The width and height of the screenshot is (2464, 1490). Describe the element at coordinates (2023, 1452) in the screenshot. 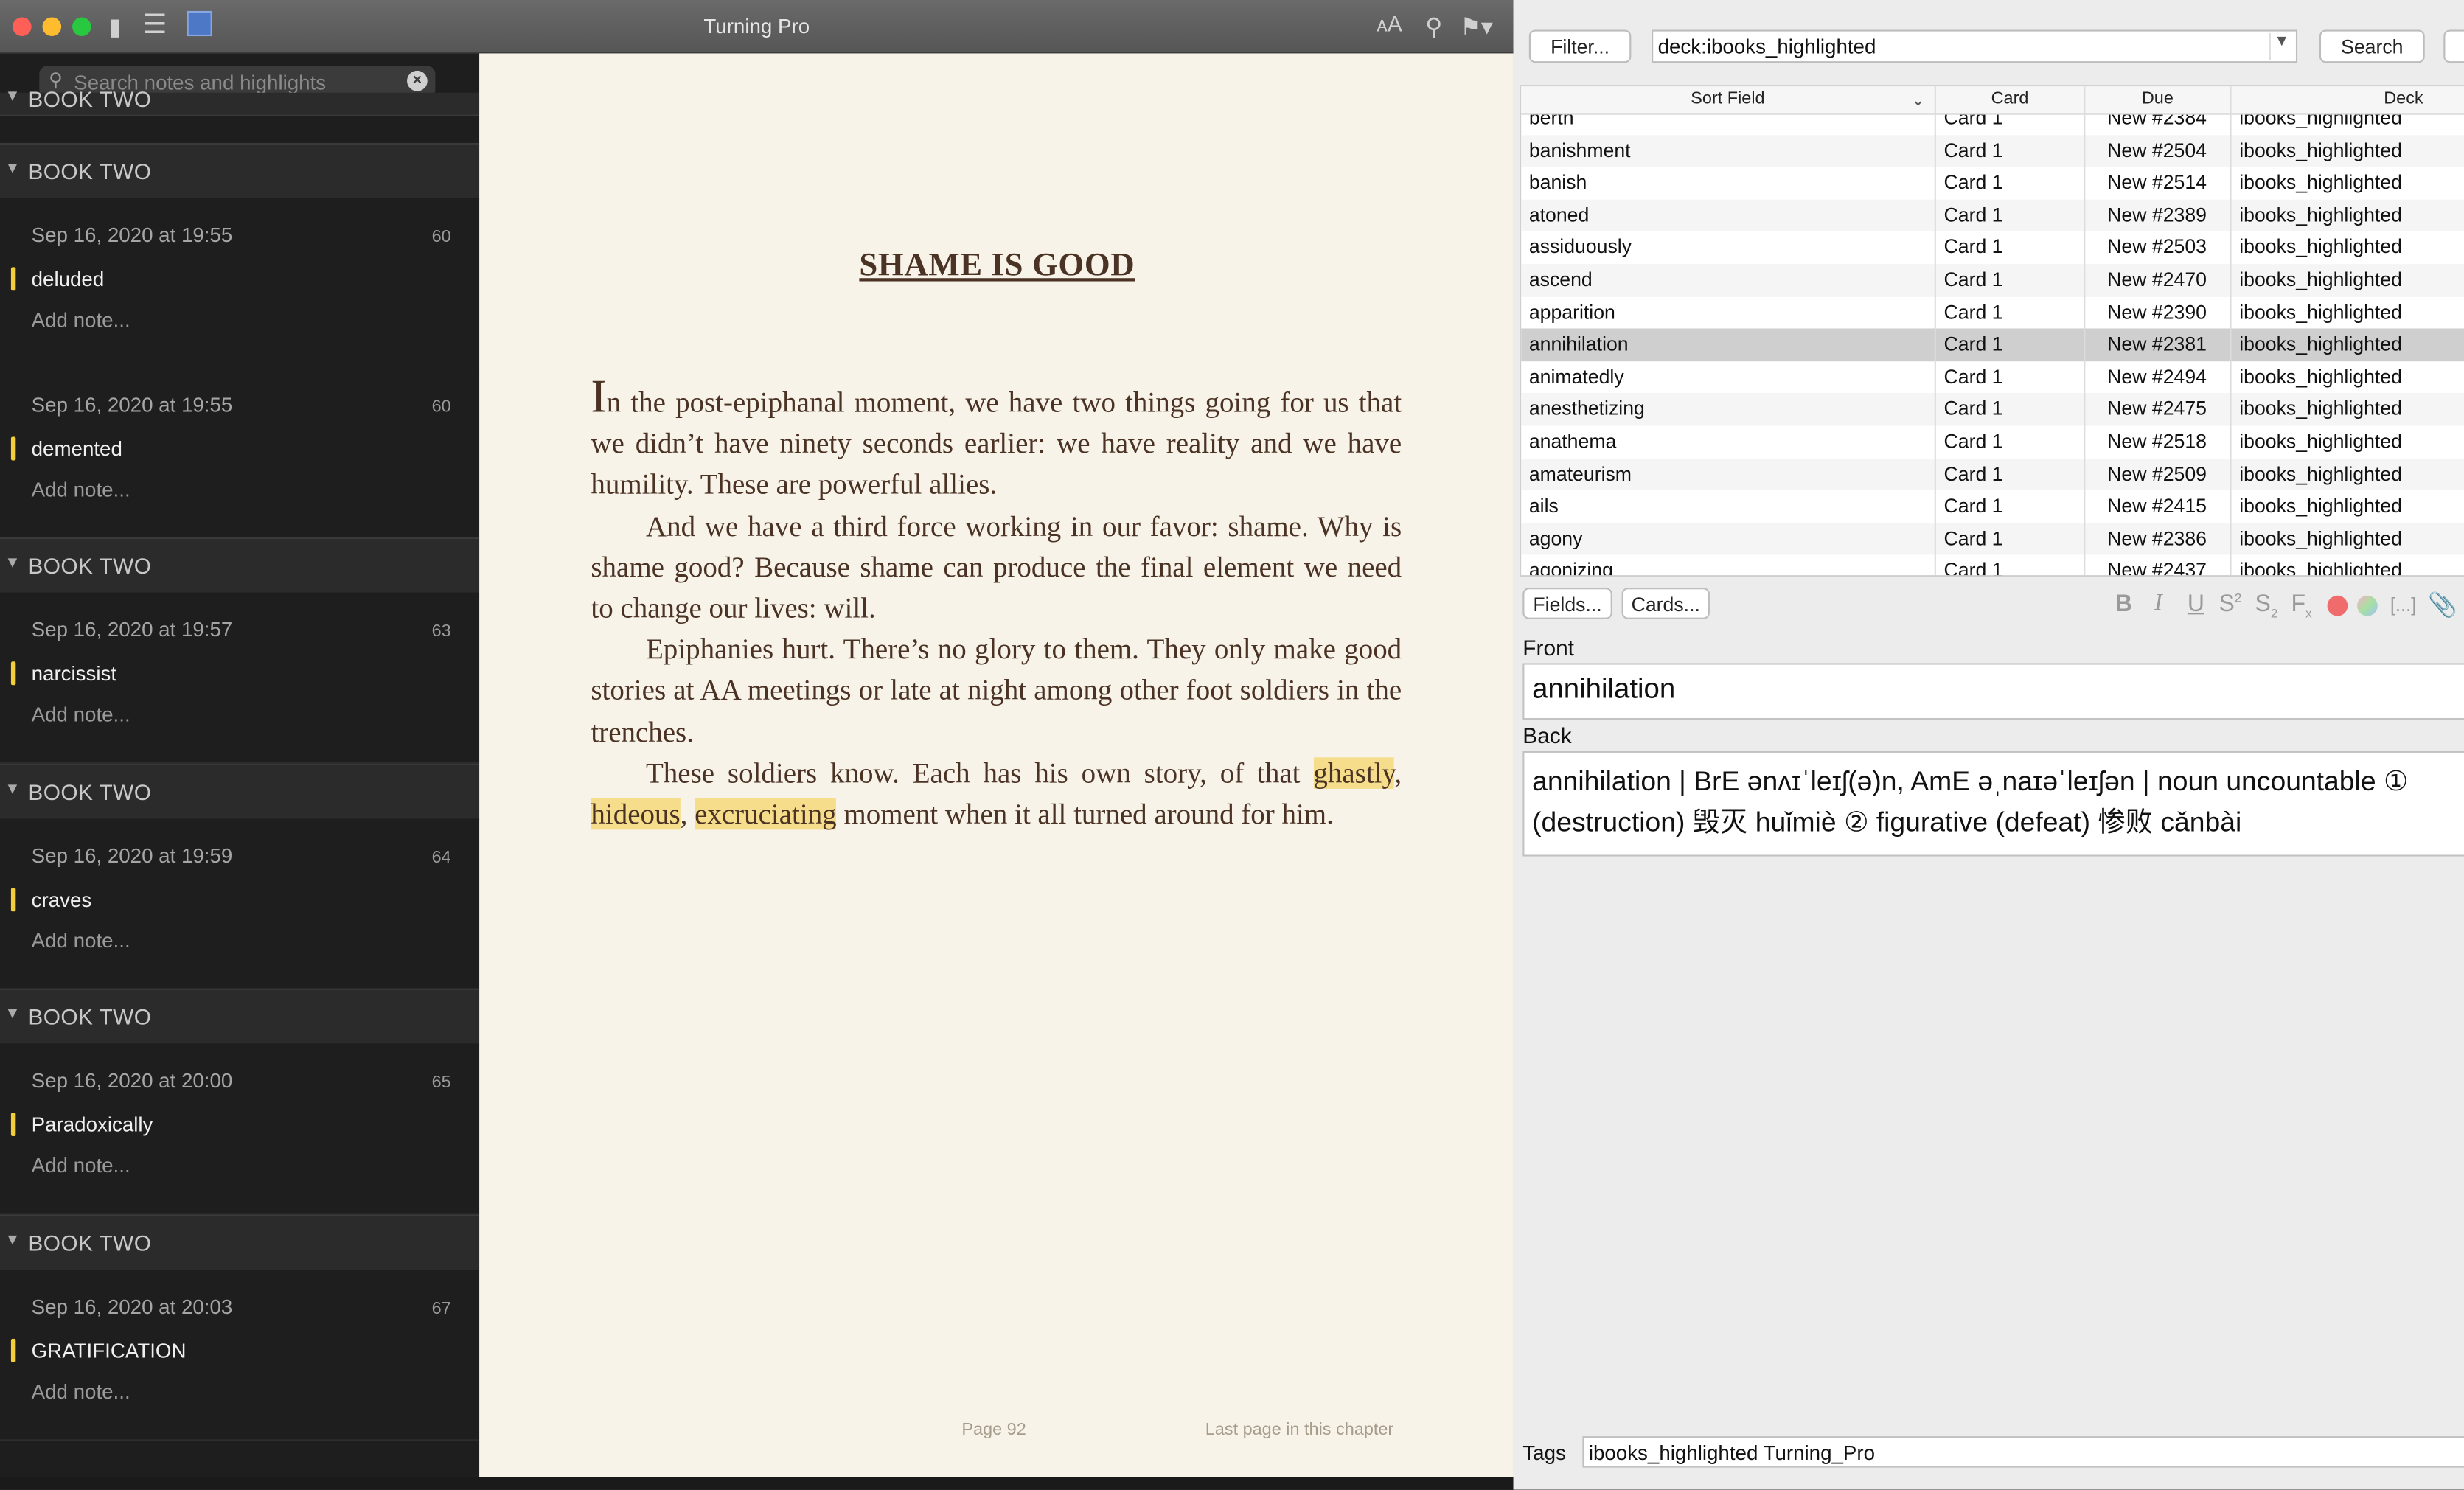

I see `tags-input: ibooks_highlighted Turning_Pro` at that location.